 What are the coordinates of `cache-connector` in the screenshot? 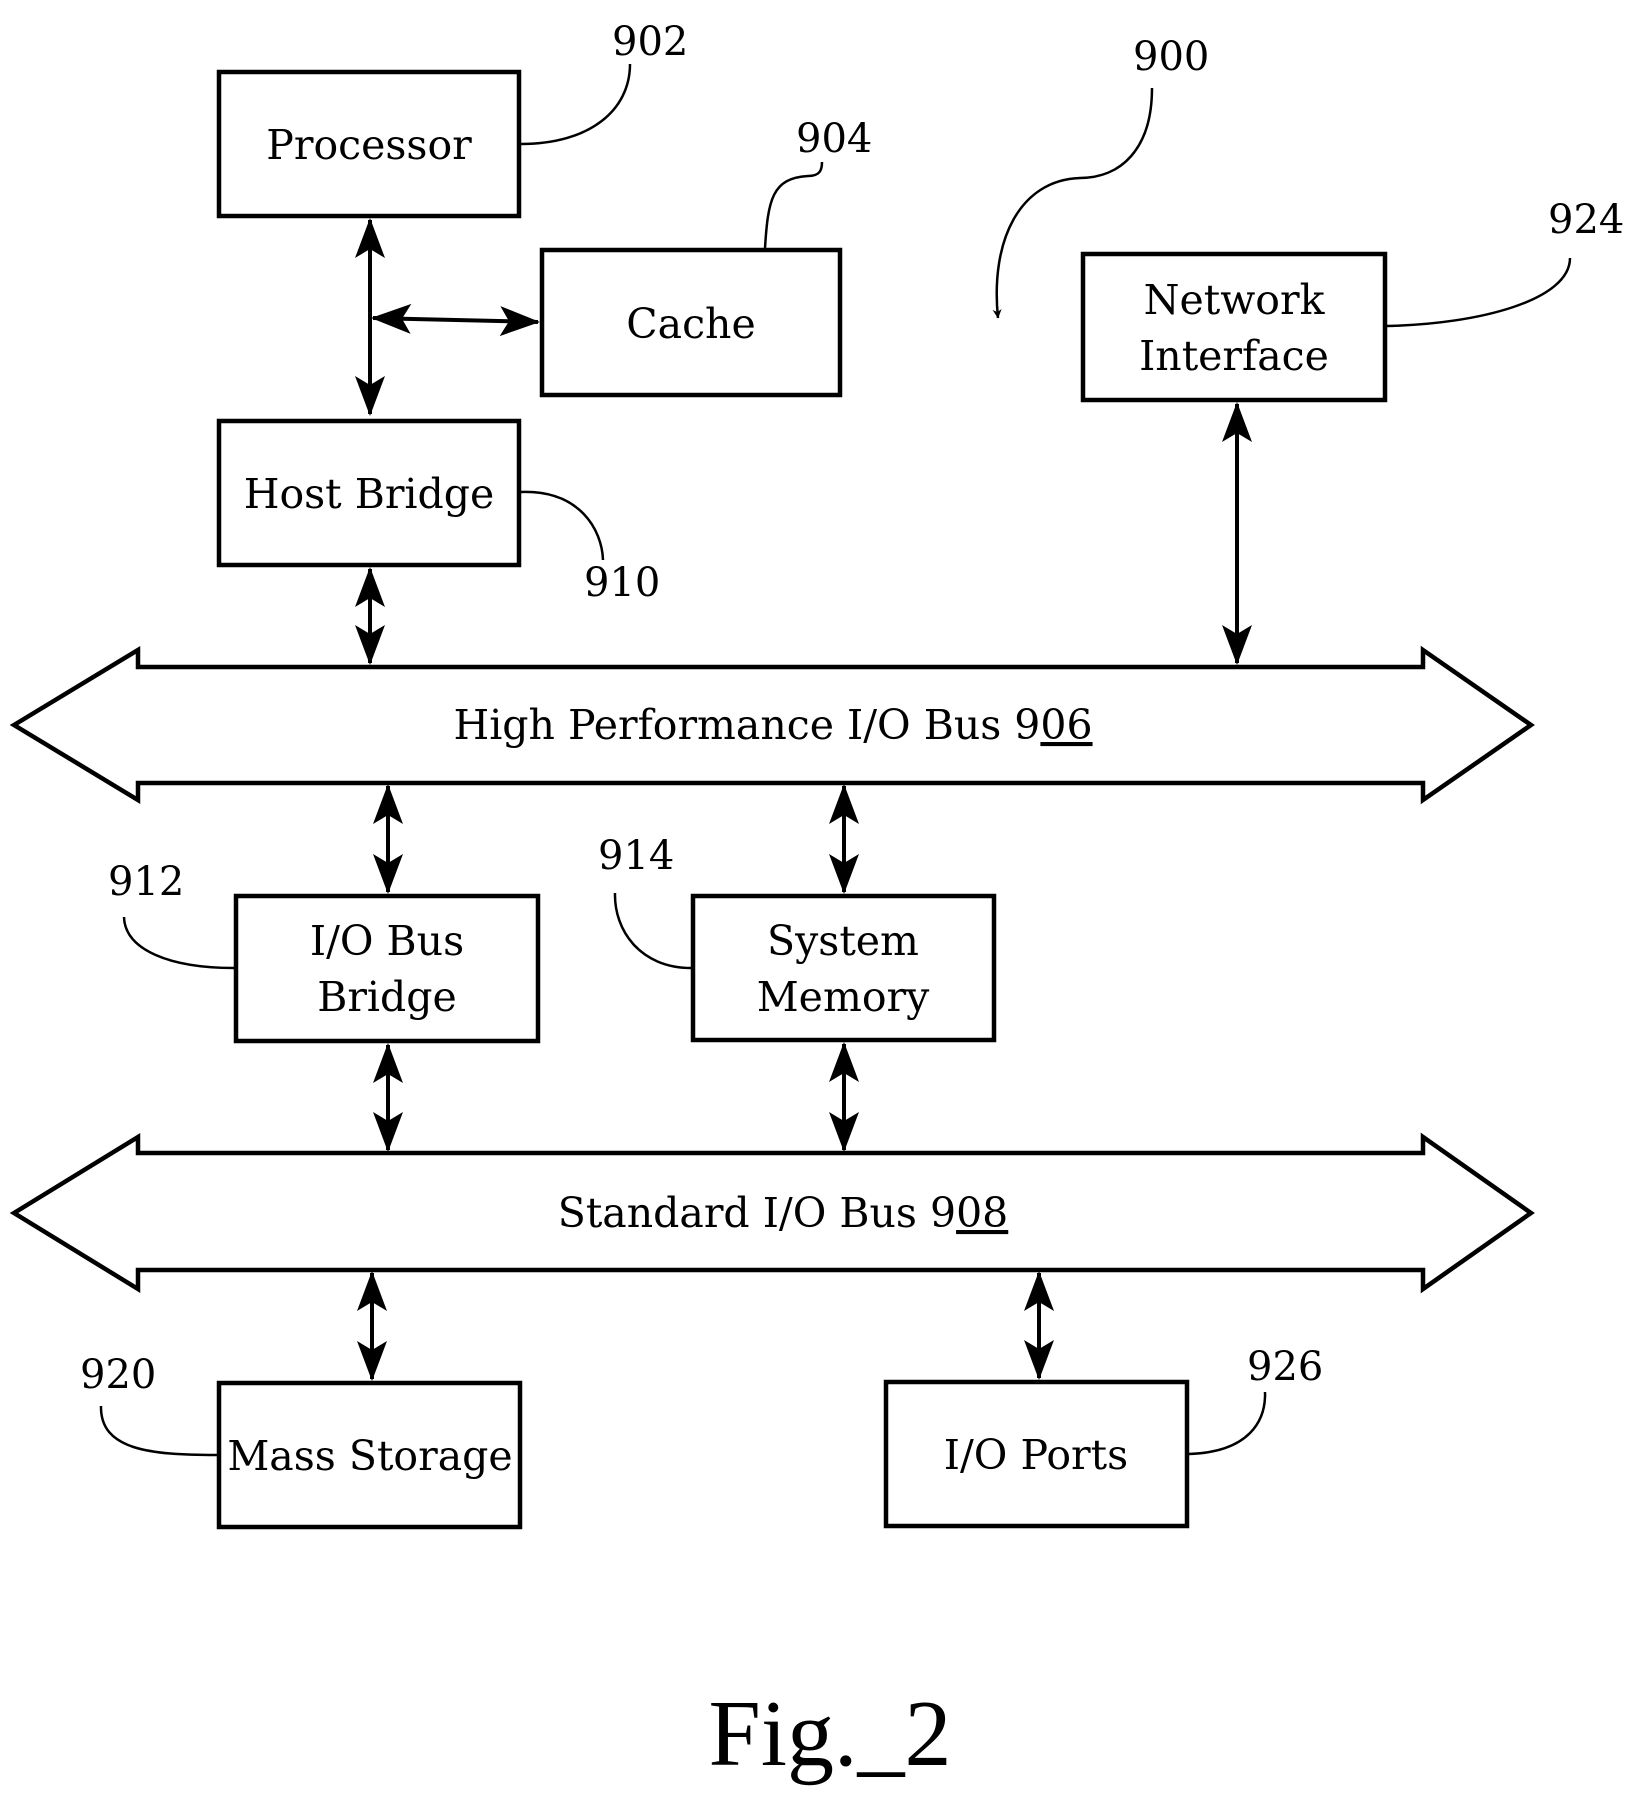 It's located at (455, 320).